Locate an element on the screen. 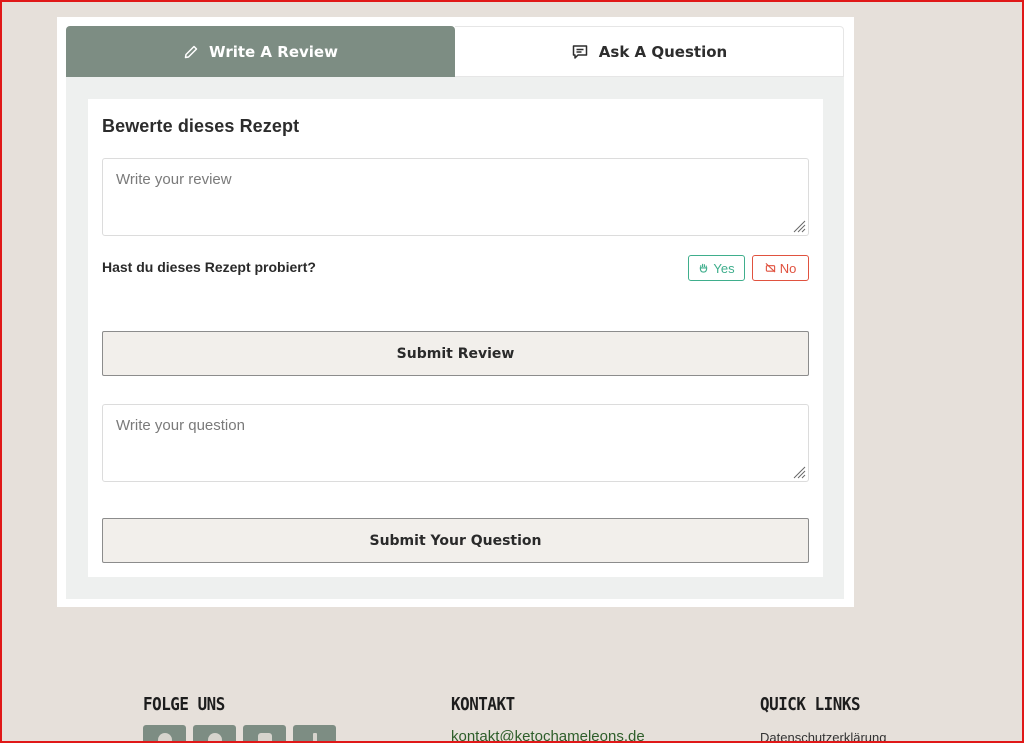  footer-social-heading: FOLGE UNS is located at coordinates (184, 704).